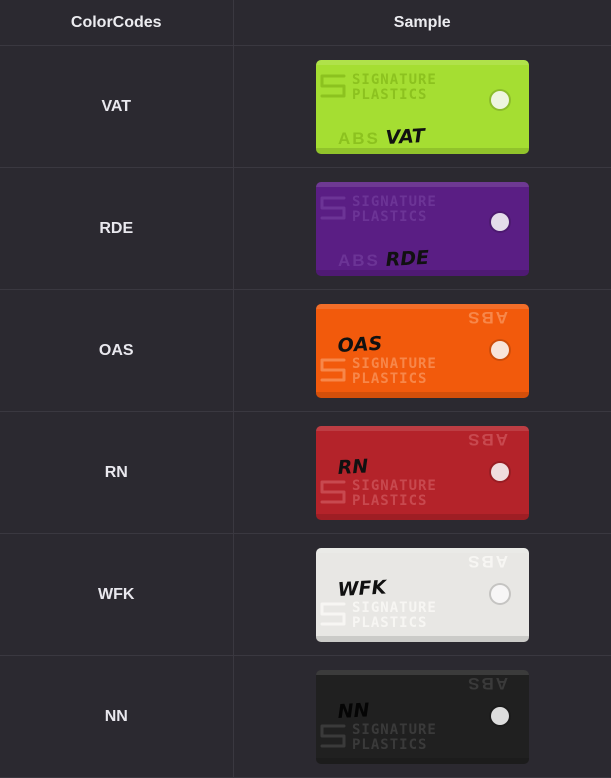  I want to click on plastic-chip-graphic: SIGNATUREPLASTICS ABS RDE, so click(422, 228).